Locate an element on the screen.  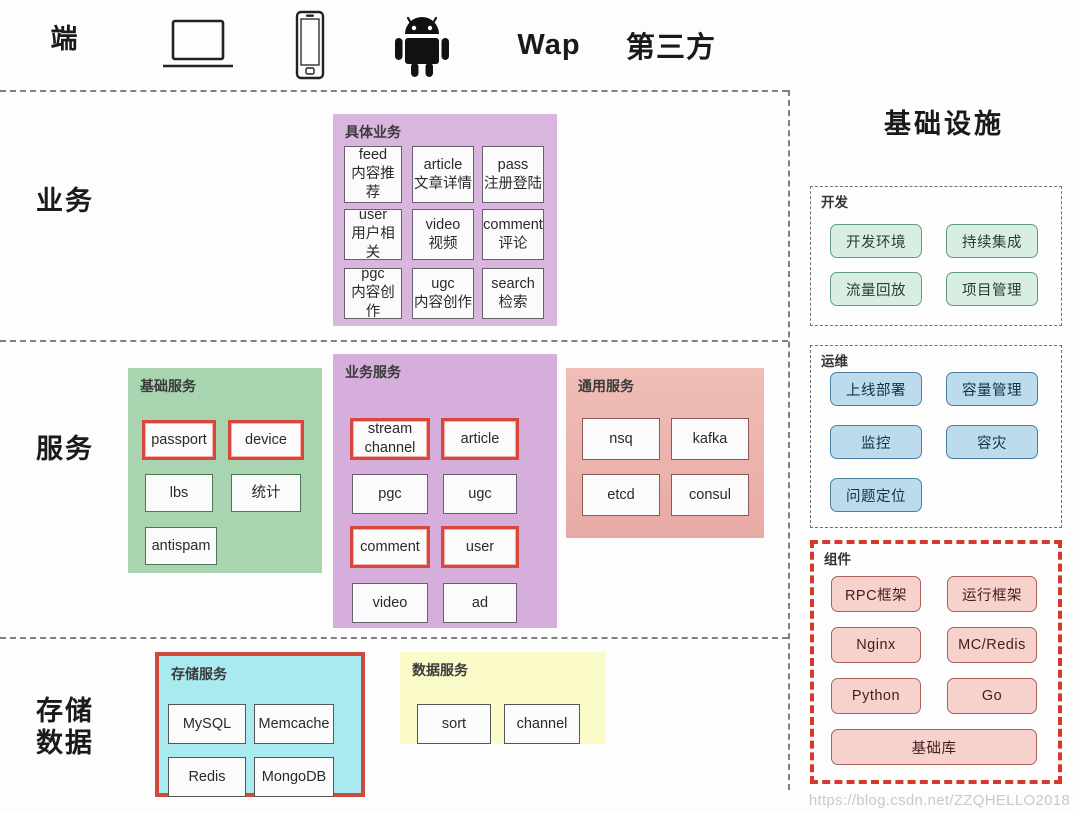
common-service-card-etcd: etcd is located at coordinates (621, 495).